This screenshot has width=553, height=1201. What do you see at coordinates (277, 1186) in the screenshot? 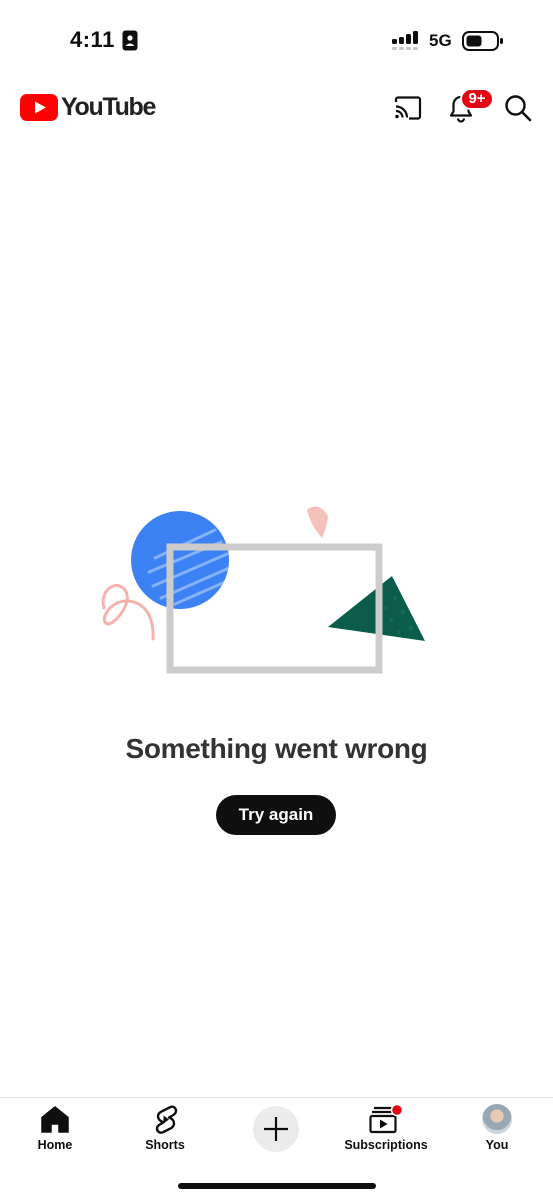
I see `home-indicator` at bounding box center [277, 1186].